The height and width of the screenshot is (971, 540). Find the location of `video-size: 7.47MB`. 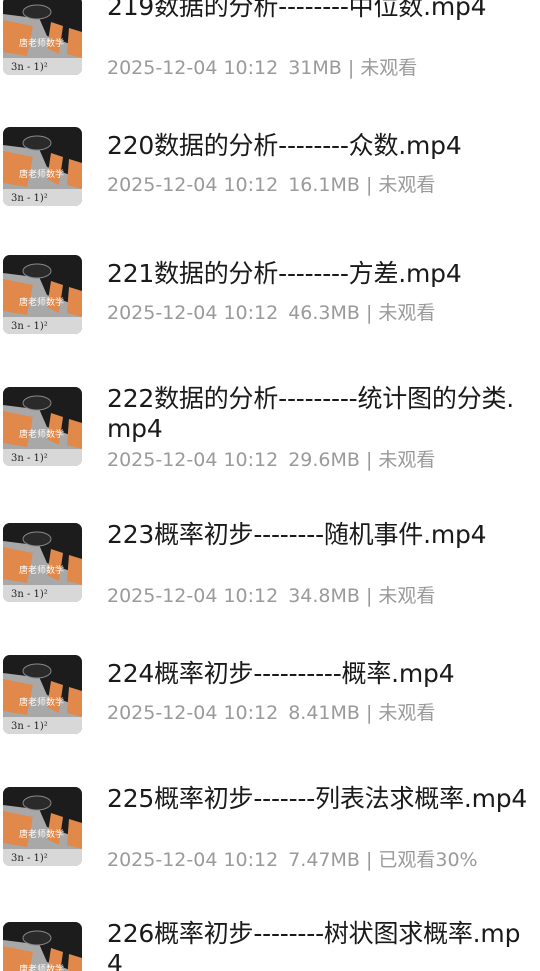

video-size: 7.47MB is located at coordinates (324, 860).